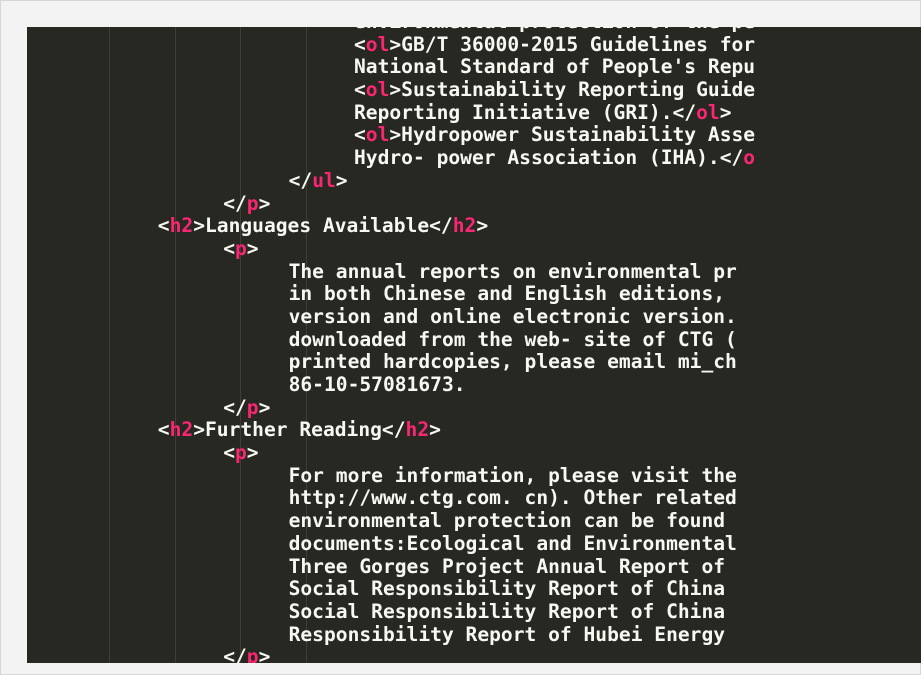 The height and width of the screenshot is (675, 921). I want to click on text-token: >Hydropower Sustainability Asse, so click(572, 135).